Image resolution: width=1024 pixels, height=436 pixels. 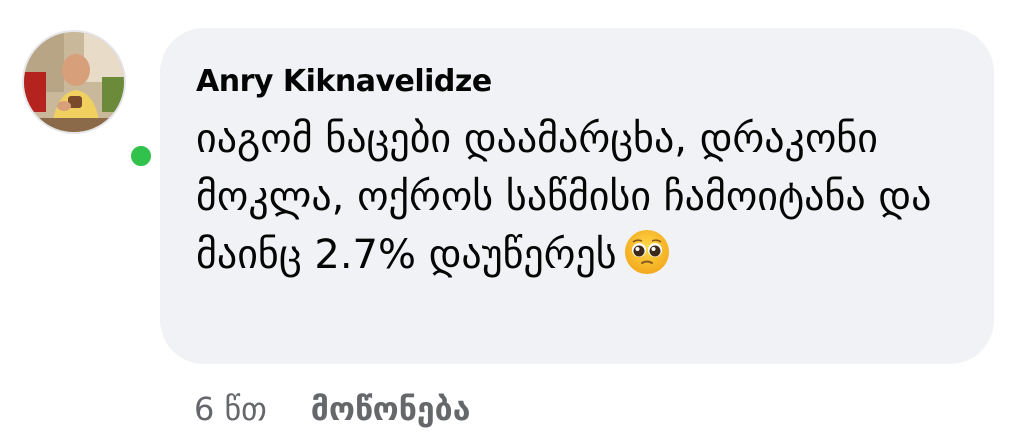 What do you see at coordinates (647, 260) in the screenshot?
I see `pleading-face-emoji` at bounding box center [647, 260].